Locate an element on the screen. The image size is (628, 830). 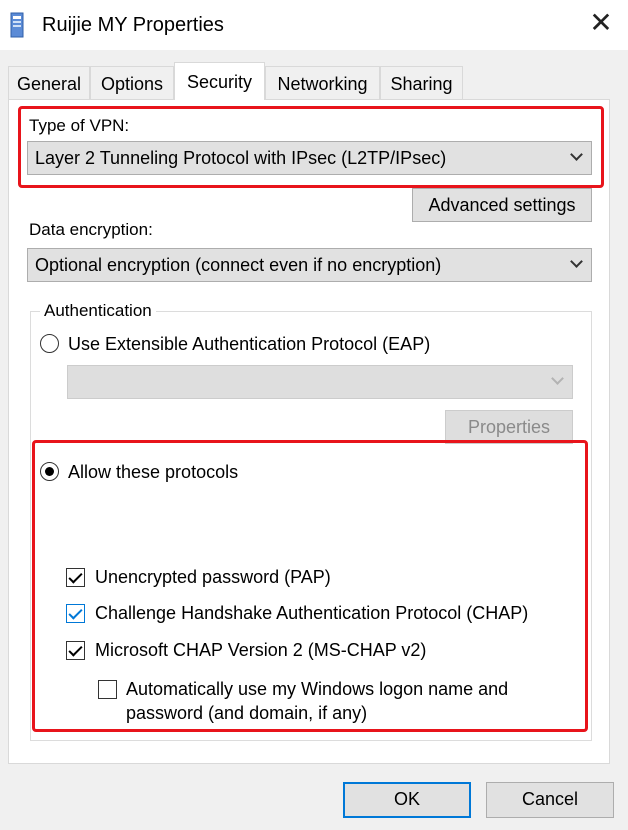
window-title: Ruijie MY Properties is located at coordinates (133, 25).